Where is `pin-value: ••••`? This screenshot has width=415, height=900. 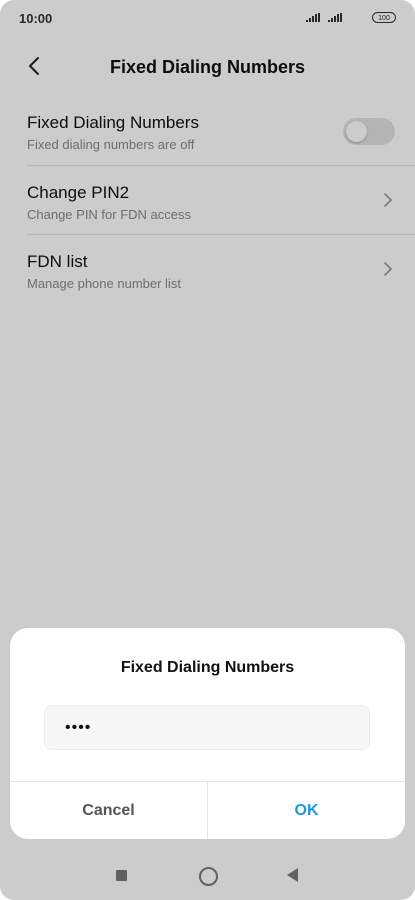 pin-value: •••• is located at coordinates (78, 727).